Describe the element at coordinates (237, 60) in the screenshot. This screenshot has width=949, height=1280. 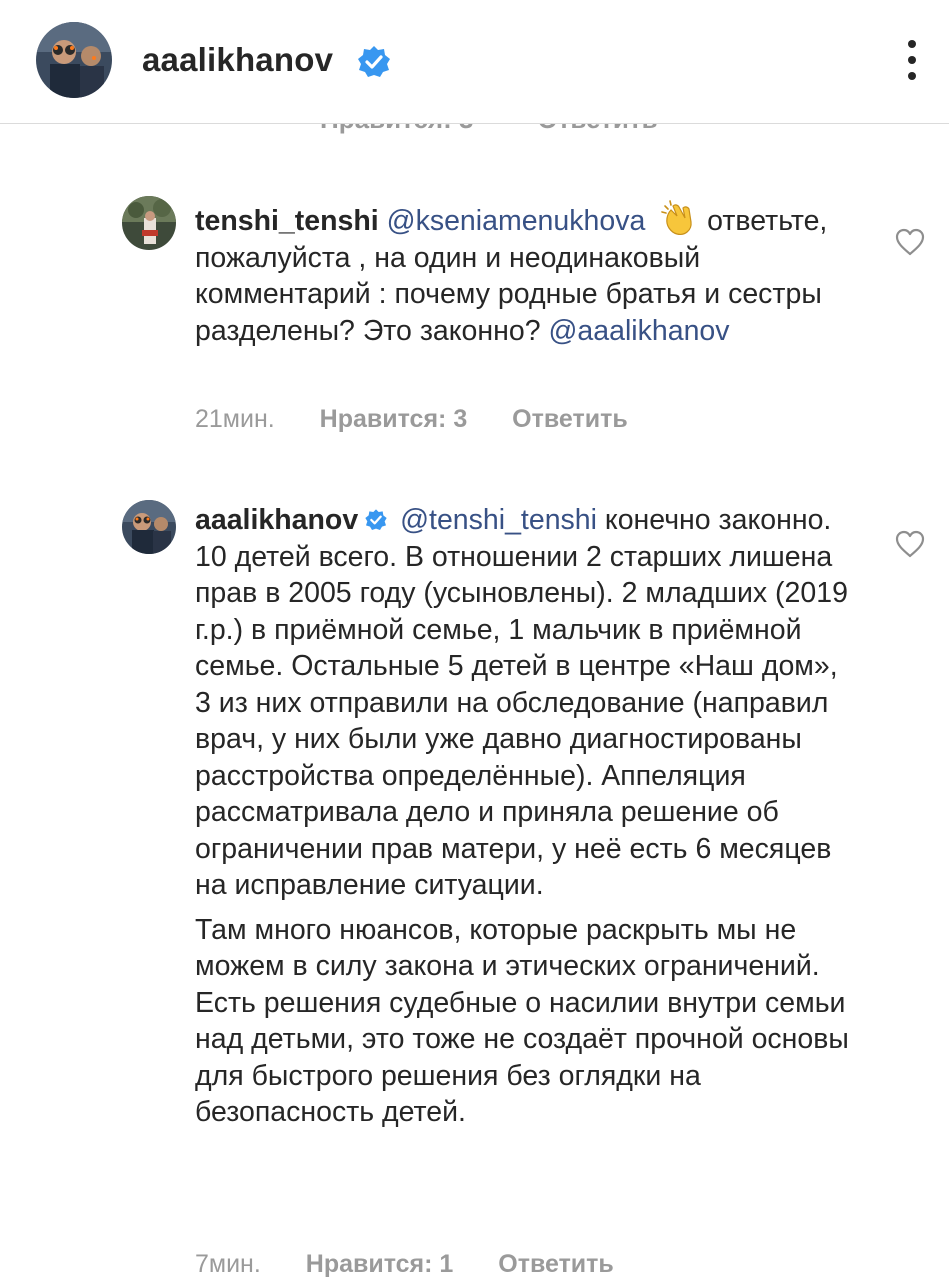
I see `profile-username: aaalikhanov` at that location.